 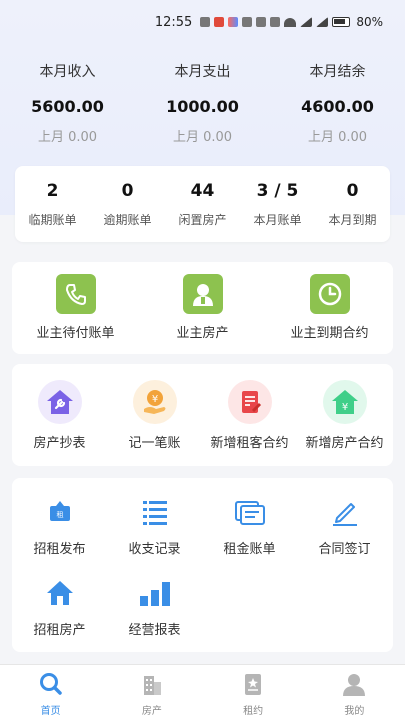 I want to click on quick-actions-card: 房产抄表 ¥ 记一笔账 新增租客合约 ¥ 新增房产合约, so click(x=202, y=415).